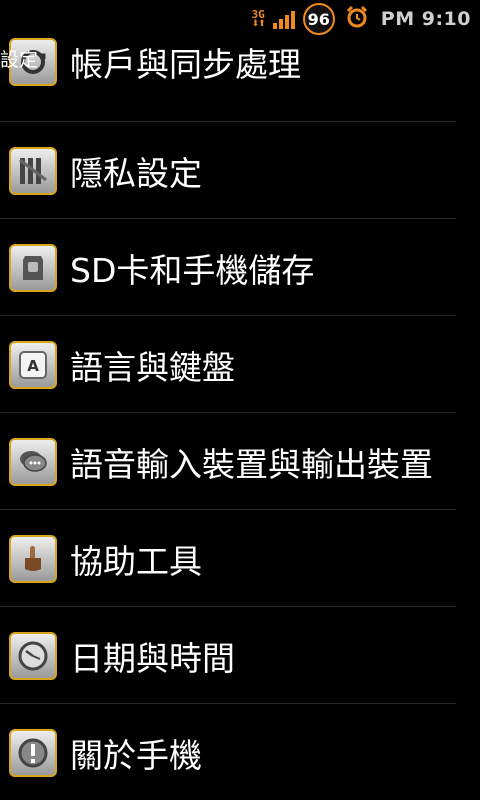 This screenshot has width=480, height=800. What do you see at coordinates (33, 559) in the screenshot?
I see `hand-pointer-icon` at bounding box center [33, 559].